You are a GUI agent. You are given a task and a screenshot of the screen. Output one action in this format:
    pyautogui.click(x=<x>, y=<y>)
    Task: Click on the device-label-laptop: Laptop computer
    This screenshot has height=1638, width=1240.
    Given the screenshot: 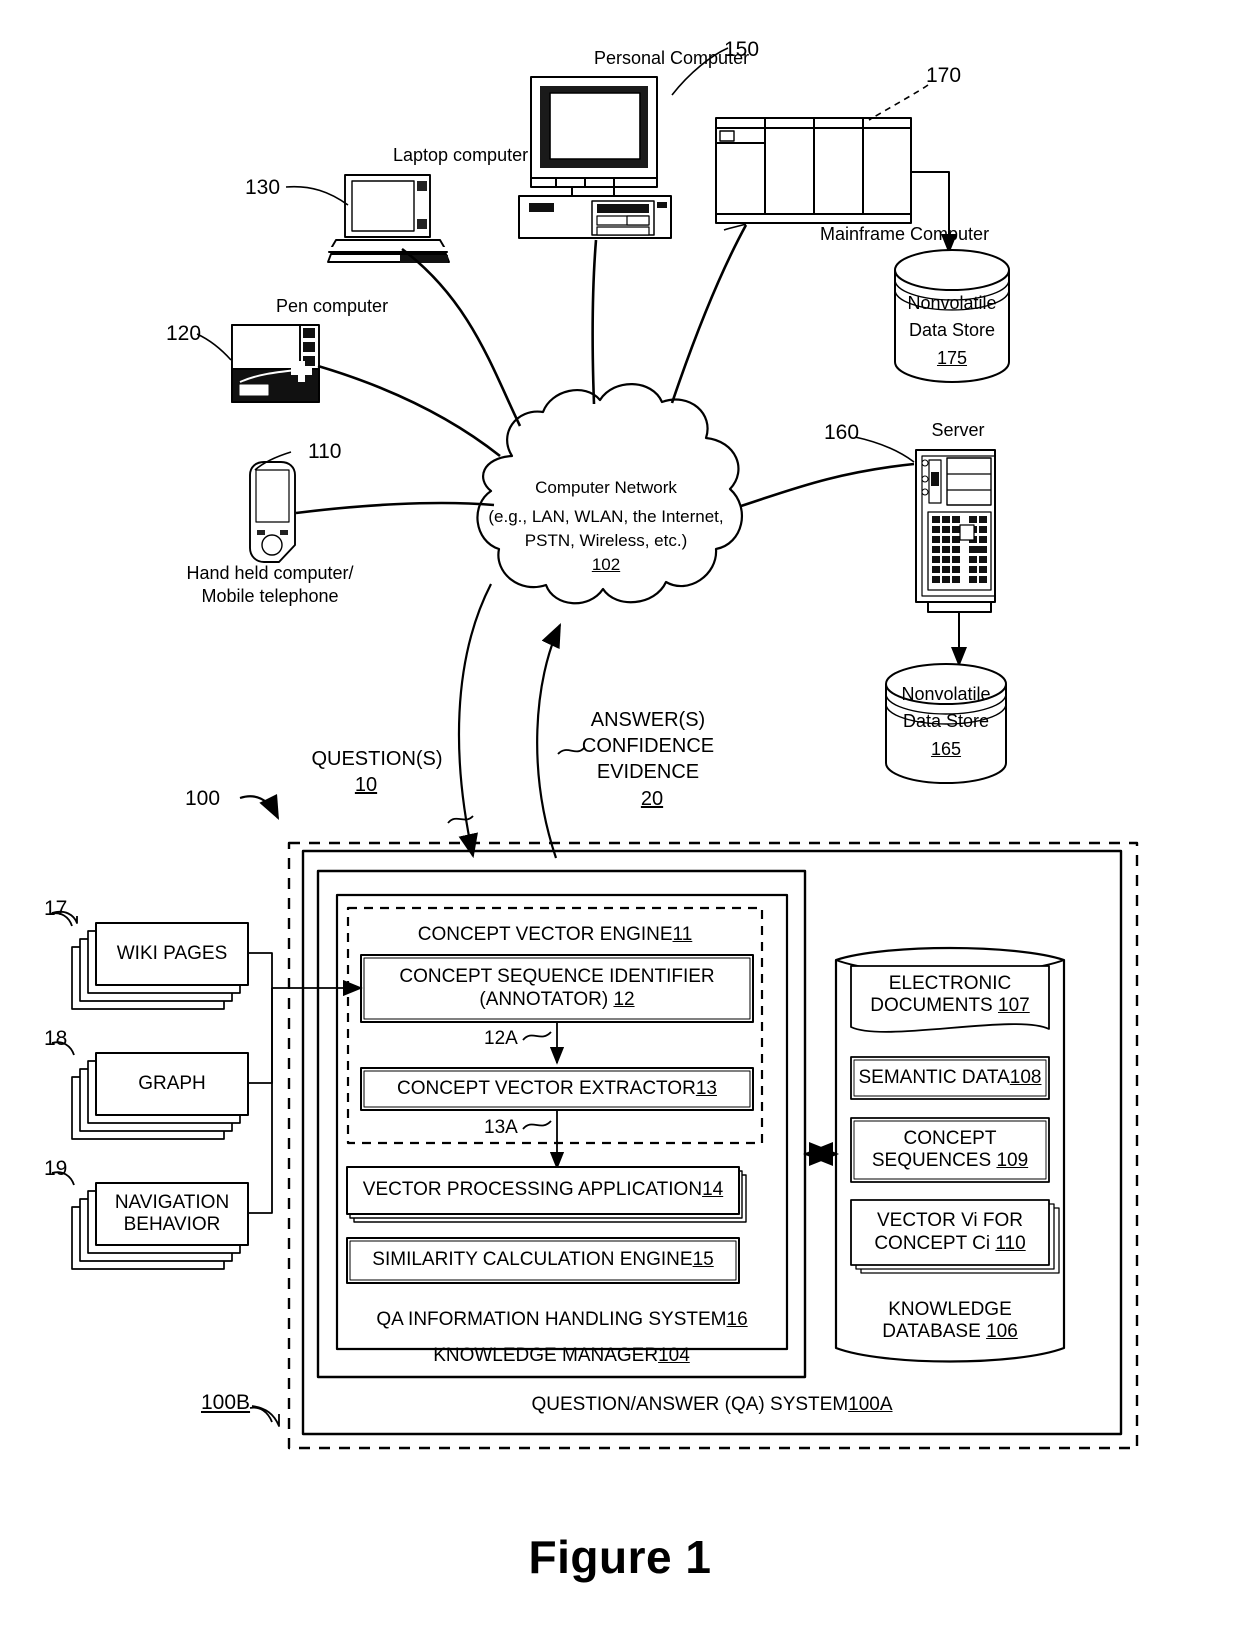 What is the action you would take?
    pyautogui.click(x=461, y=155)
    